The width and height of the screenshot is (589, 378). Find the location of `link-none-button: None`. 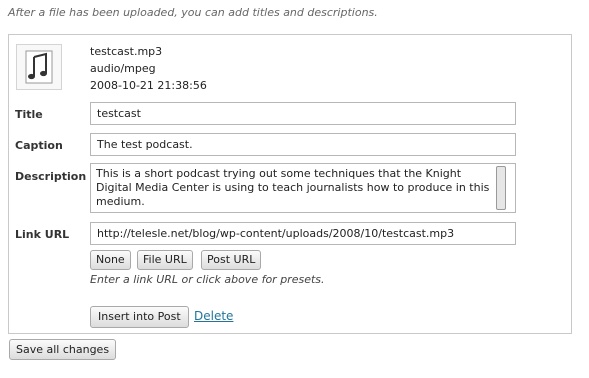

link-none-button: None is located at coordinates (110, 260).